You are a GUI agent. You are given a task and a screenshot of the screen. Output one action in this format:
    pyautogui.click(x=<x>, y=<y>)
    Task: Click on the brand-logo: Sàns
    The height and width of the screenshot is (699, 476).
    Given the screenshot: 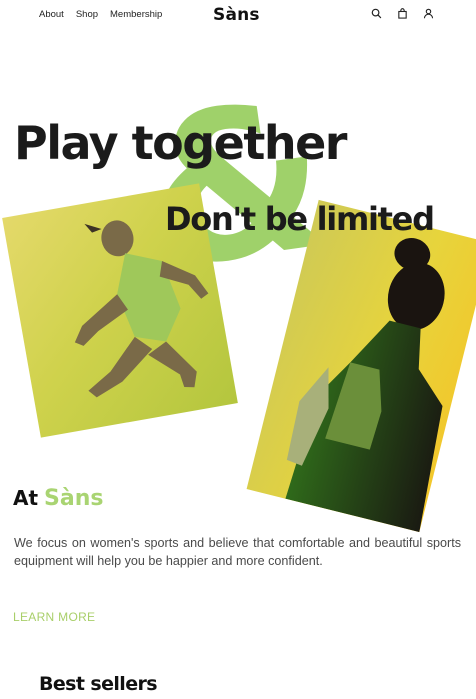 What is the action you would take?
    pyautogui.click(x=236, y=15)
    